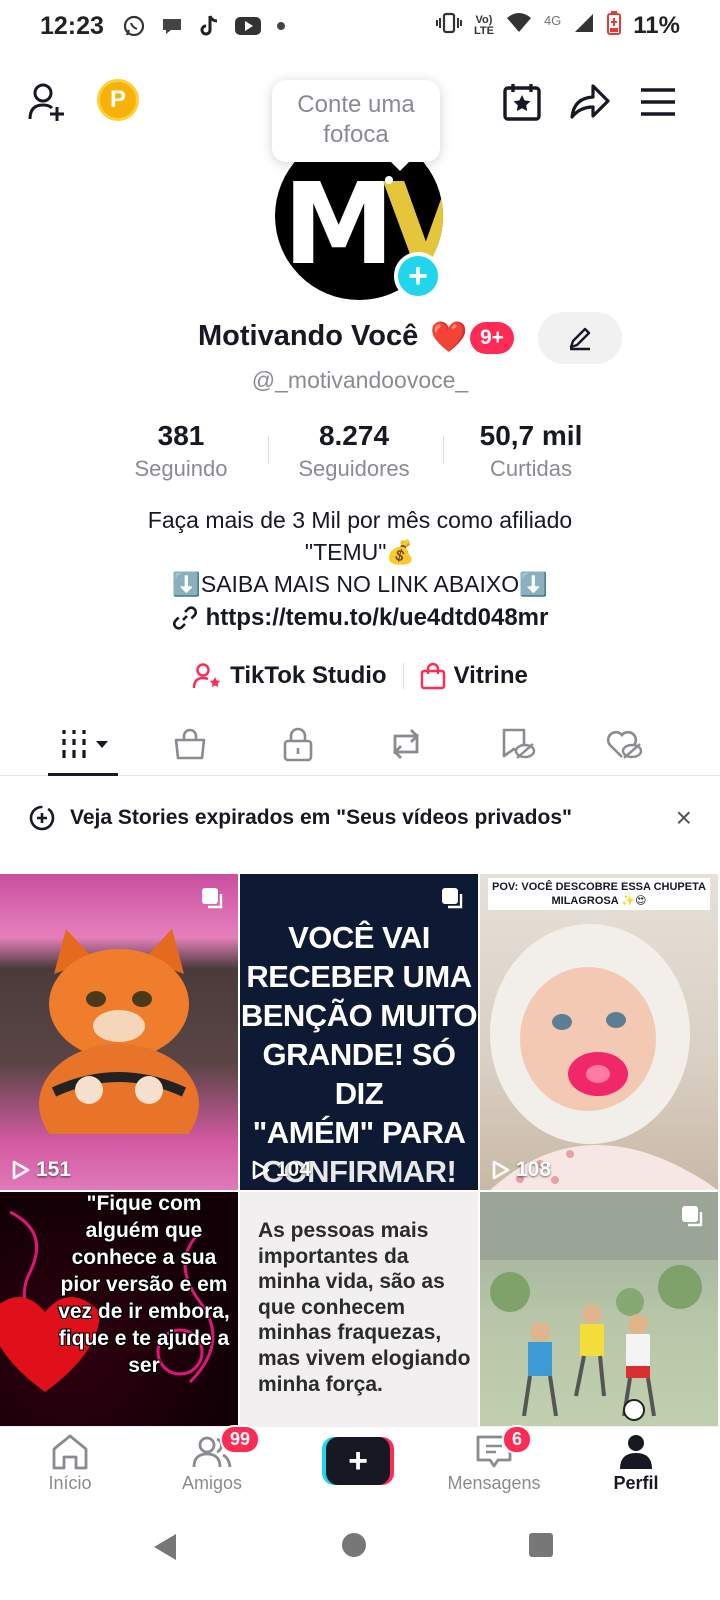 This screenshot has width=720, height=1600. I want to click on chat-bubble-icon, so click(172, 26).